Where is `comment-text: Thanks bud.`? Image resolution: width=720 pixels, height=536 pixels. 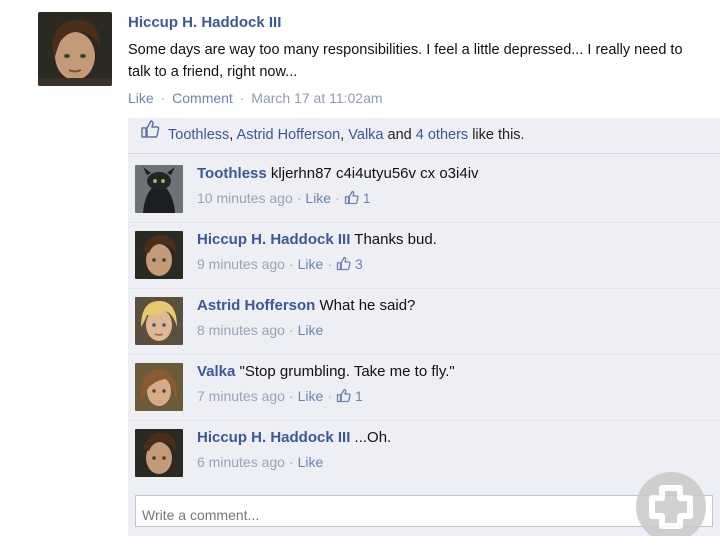 comment-text: Thanks bud. is located at coordinates (395, 239).